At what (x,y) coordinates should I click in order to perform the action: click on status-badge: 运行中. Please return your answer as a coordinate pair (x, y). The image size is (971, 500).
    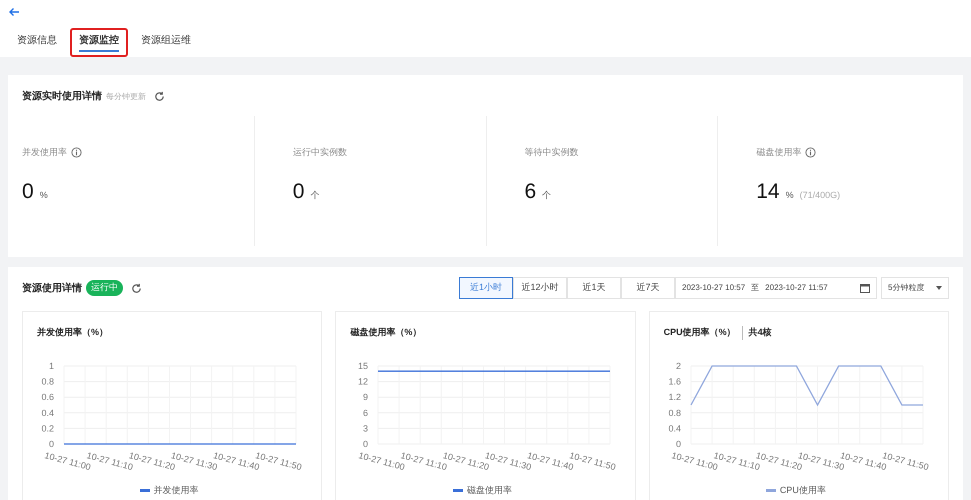
    Looking at the image, I should click on (104, 288).